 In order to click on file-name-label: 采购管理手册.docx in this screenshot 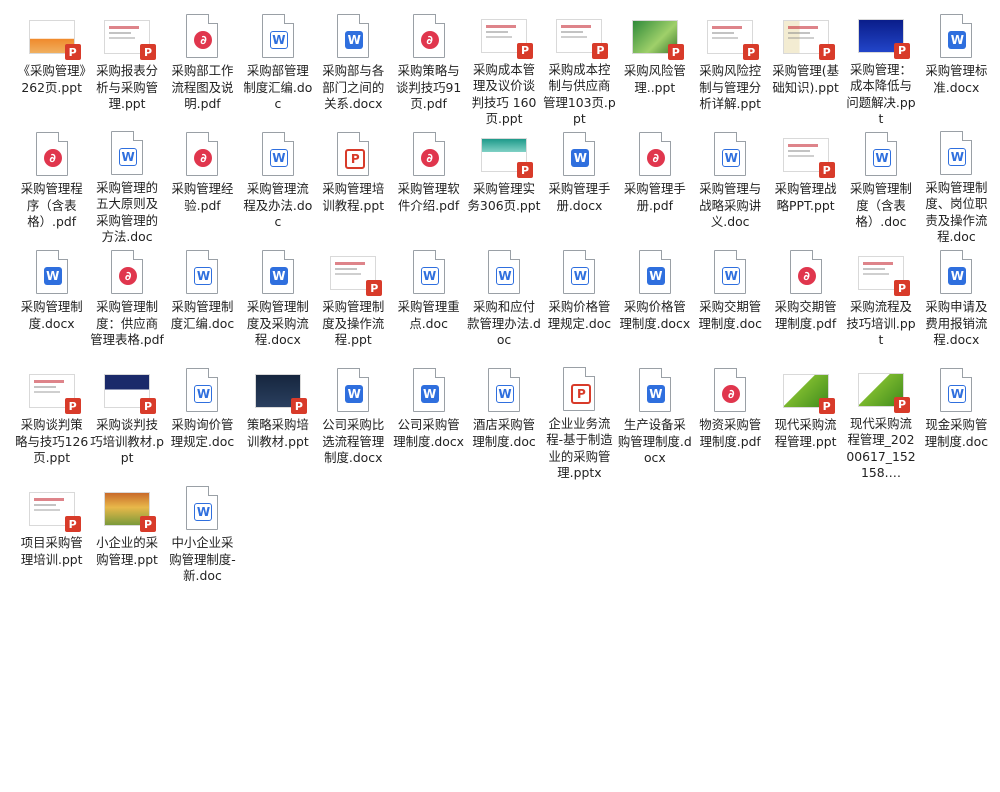, I will do `click(579, 197)`.